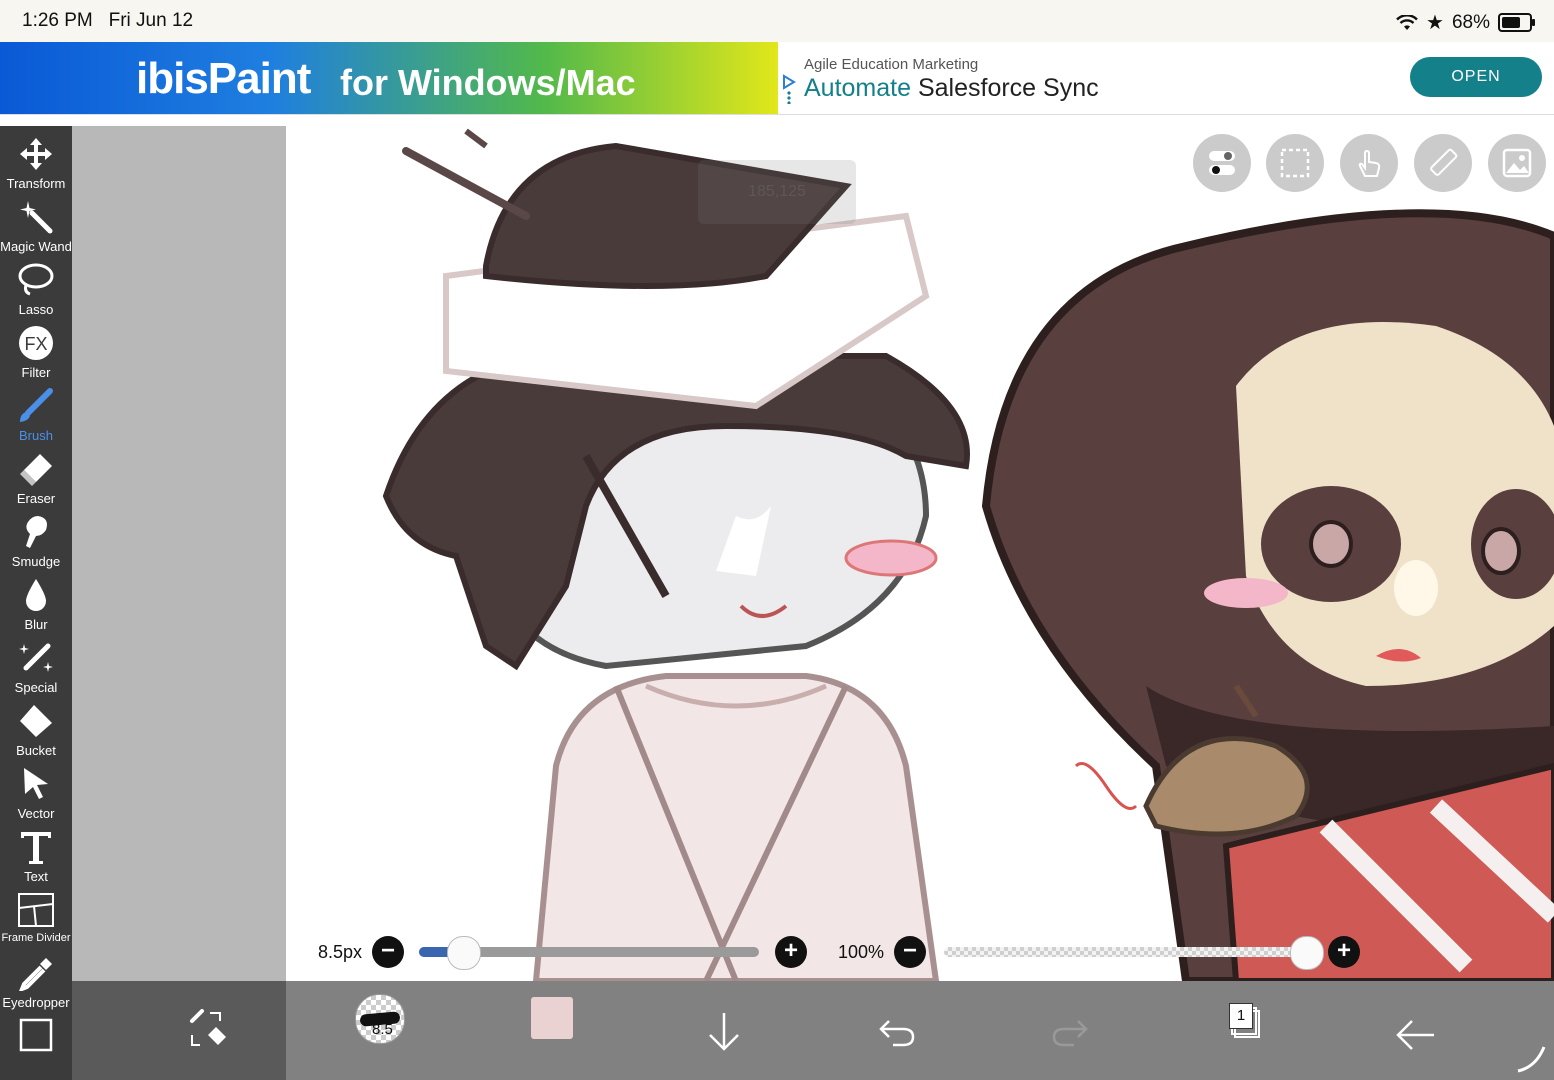  Describe the element at coordinates (1070, 1033) in the screenshot. I see `redo-icon` at that location.